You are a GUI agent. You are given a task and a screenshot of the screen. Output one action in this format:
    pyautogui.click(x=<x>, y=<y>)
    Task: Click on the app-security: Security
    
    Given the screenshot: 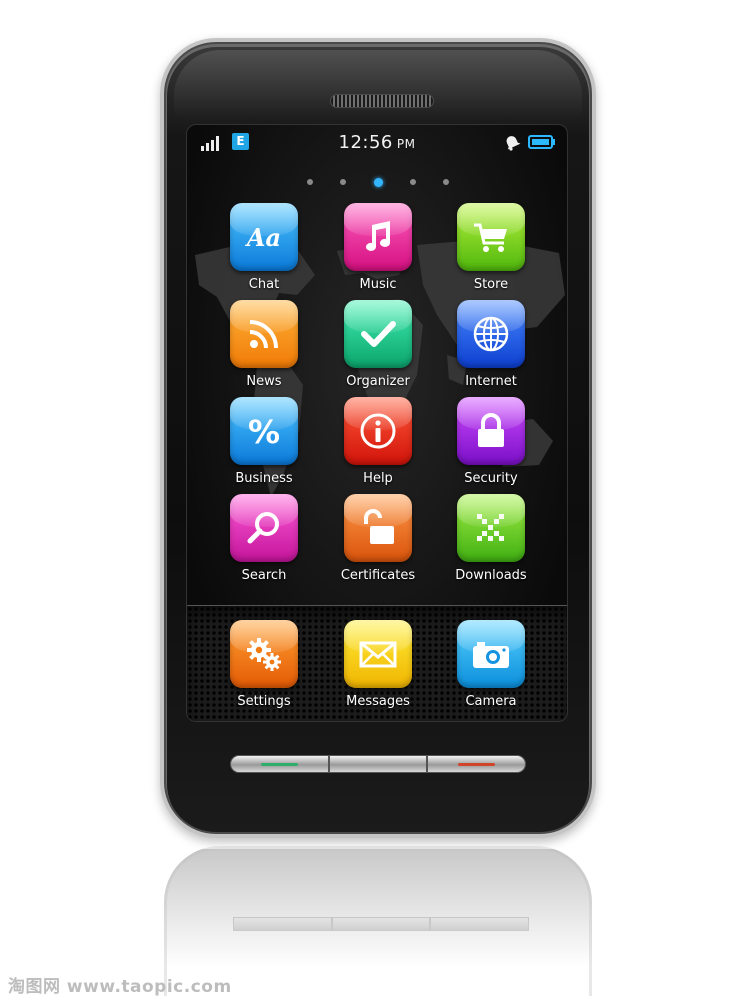 What is the action you would take?
    pyautogui.click(x=491, y=441)
    